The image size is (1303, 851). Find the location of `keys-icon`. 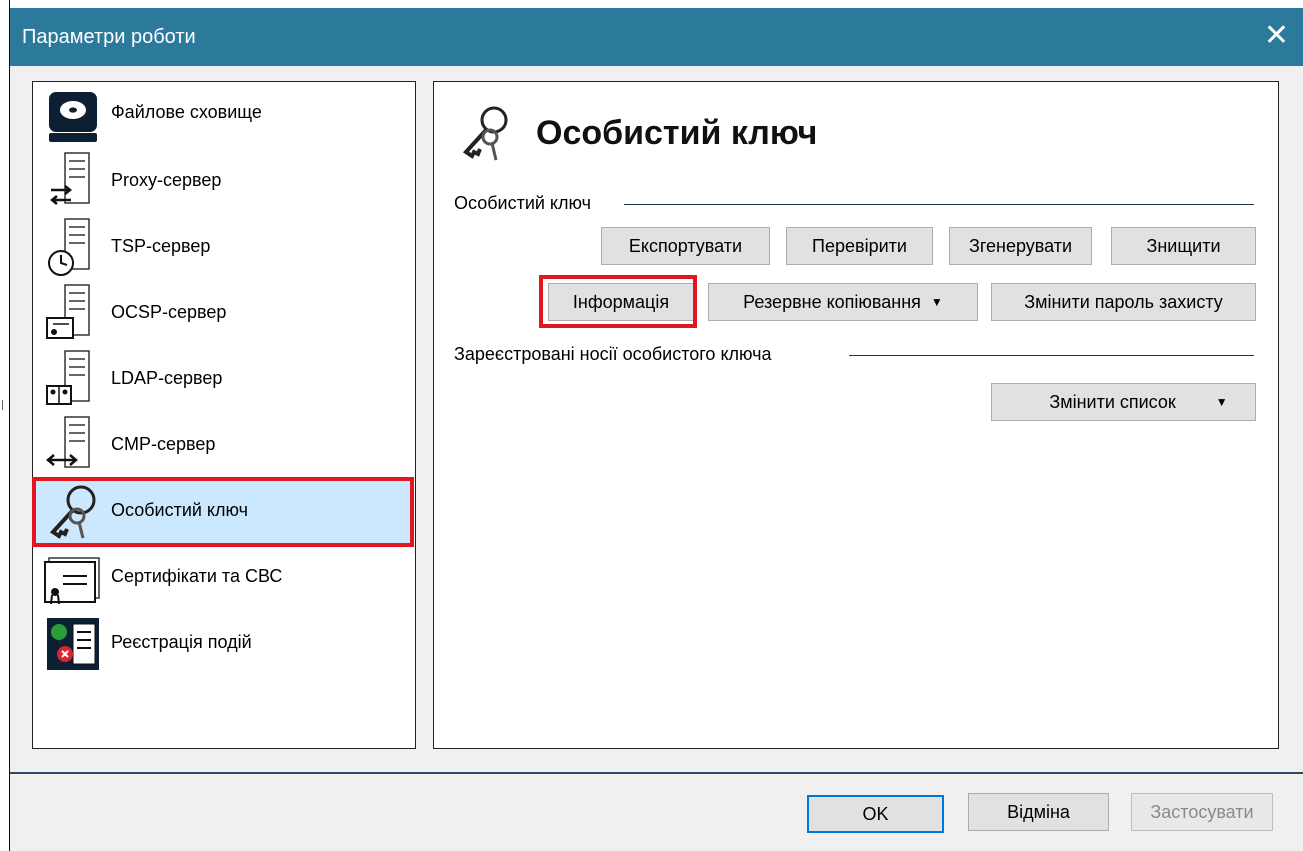

keys-icon is located at coordinates (485, 133).